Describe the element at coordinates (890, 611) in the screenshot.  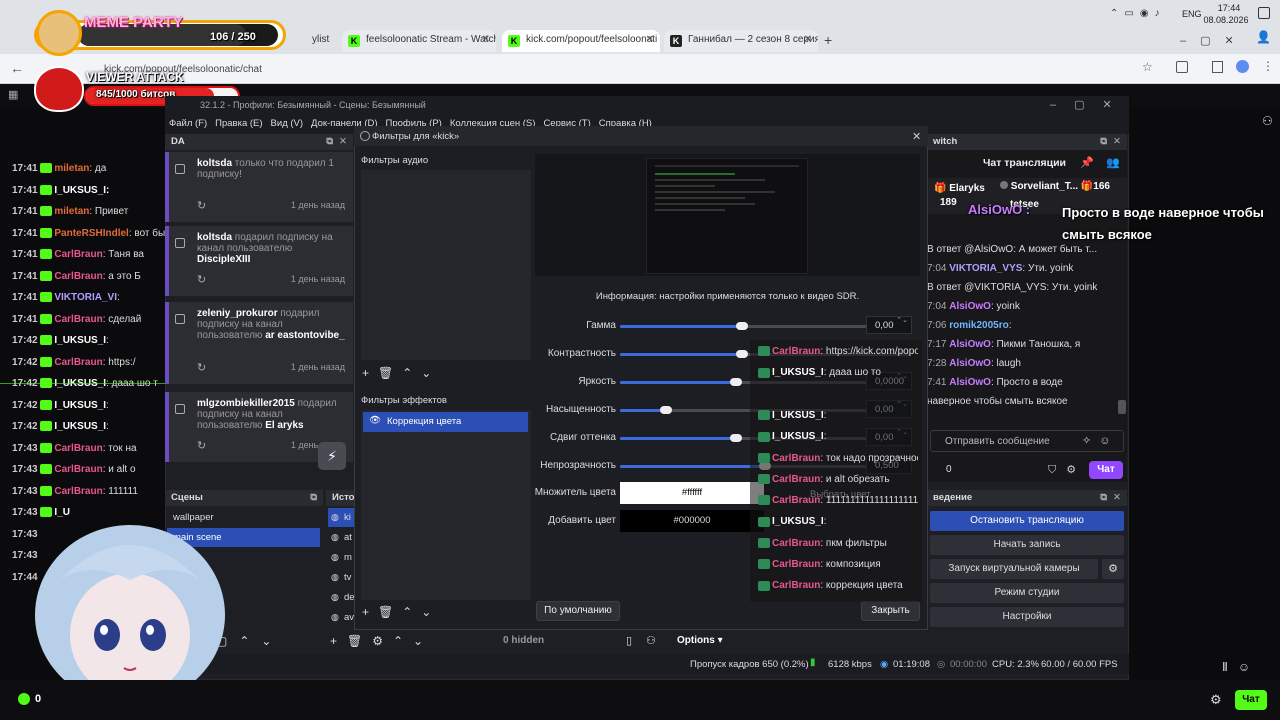
I see `close-button: Закрыть` at that location.